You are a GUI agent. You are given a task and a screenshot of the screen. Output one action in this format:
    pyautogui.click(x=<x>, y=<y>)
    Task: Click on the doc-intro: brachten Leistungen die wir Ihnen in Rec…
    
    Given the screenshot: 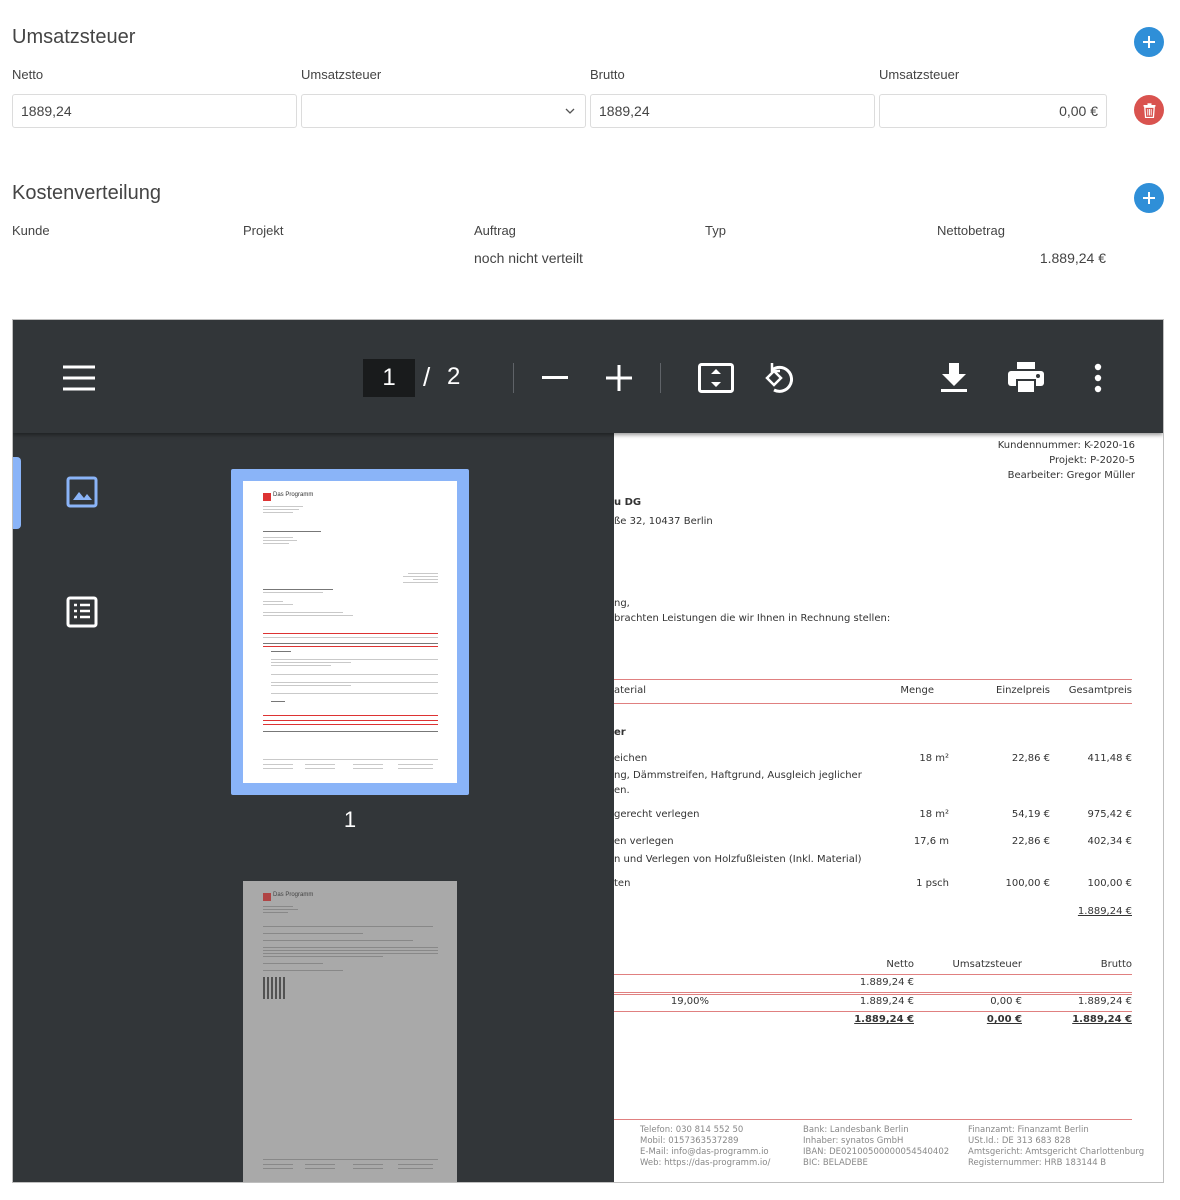 What is the action you would take?
    pyautogui.click(x=752, y=618)
    